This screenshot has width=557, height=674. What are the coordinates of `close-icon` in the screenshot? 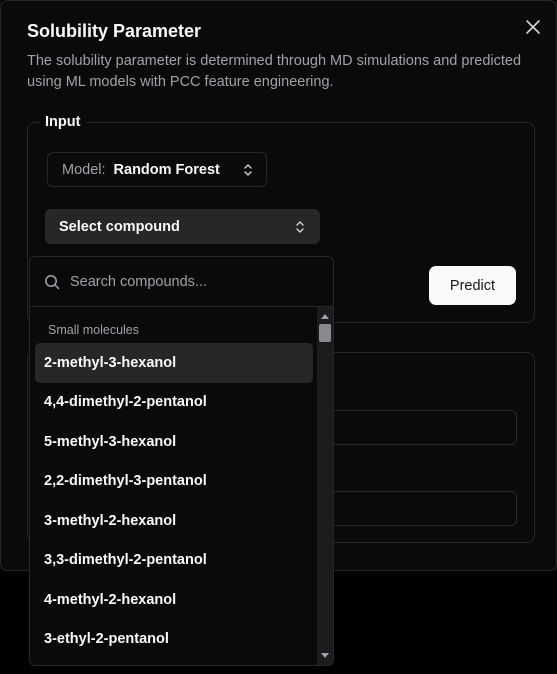 It's located at (533, 27).